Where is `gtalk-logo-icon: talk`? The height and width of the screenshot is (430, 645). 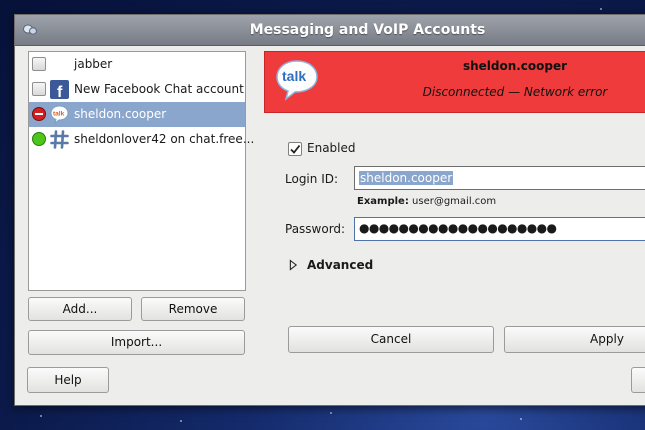
gtalk-logo-icon: talk is located at coordinates (297, 80).